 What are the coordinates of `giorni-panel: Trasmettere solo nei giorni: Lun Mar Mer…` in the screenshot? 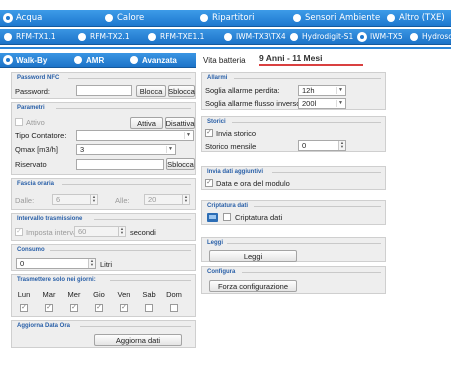 It's located at (103, 295).